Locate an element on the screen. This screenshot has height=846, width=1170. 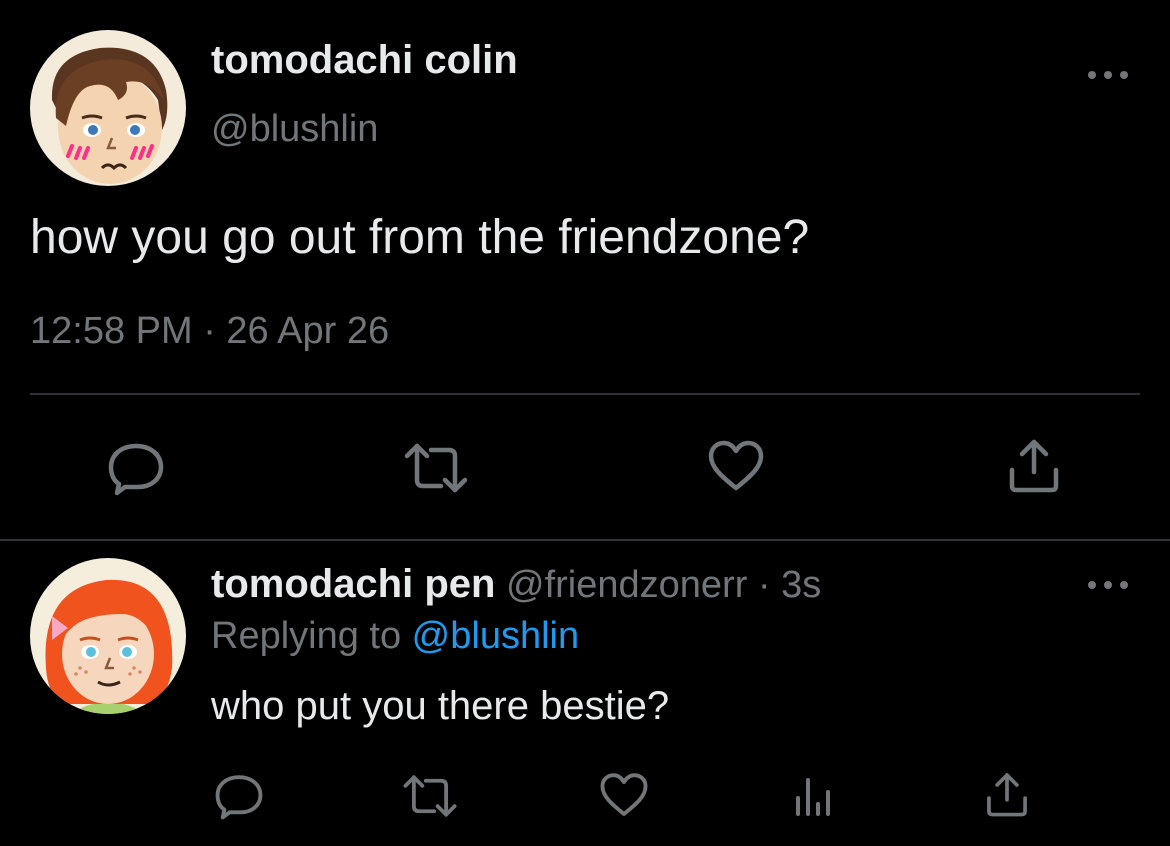
main-tweet-display-name: tomodachi colin is located at coordinates (364, 60).